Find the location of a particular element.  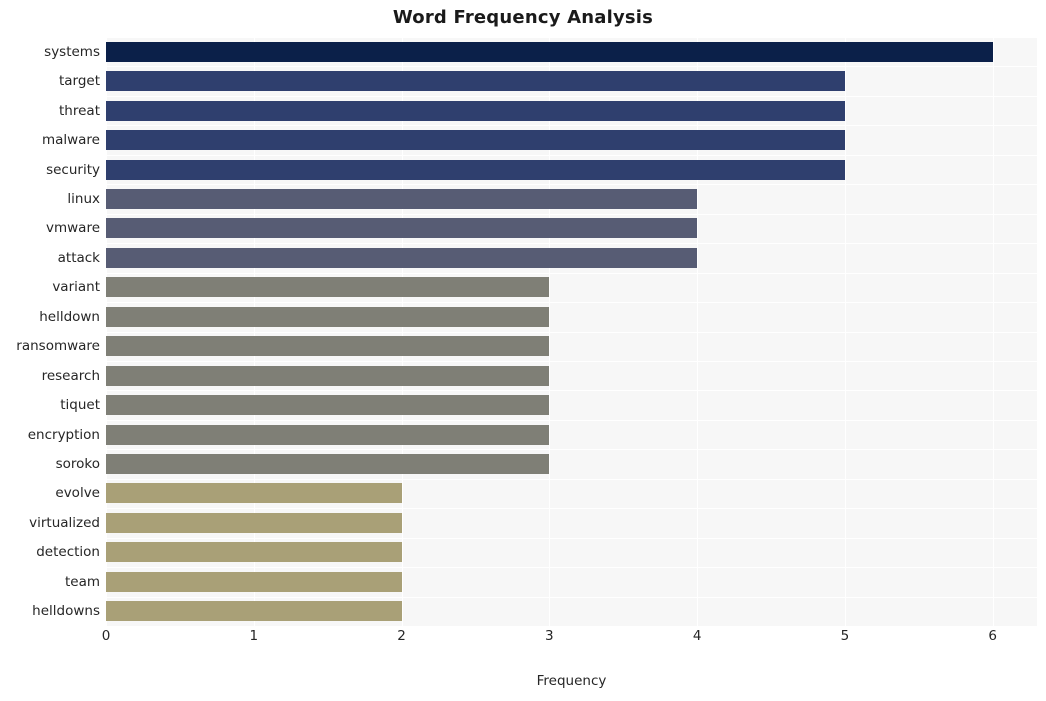

y-axis-label: tiquet is located at coordinates (80, 405).